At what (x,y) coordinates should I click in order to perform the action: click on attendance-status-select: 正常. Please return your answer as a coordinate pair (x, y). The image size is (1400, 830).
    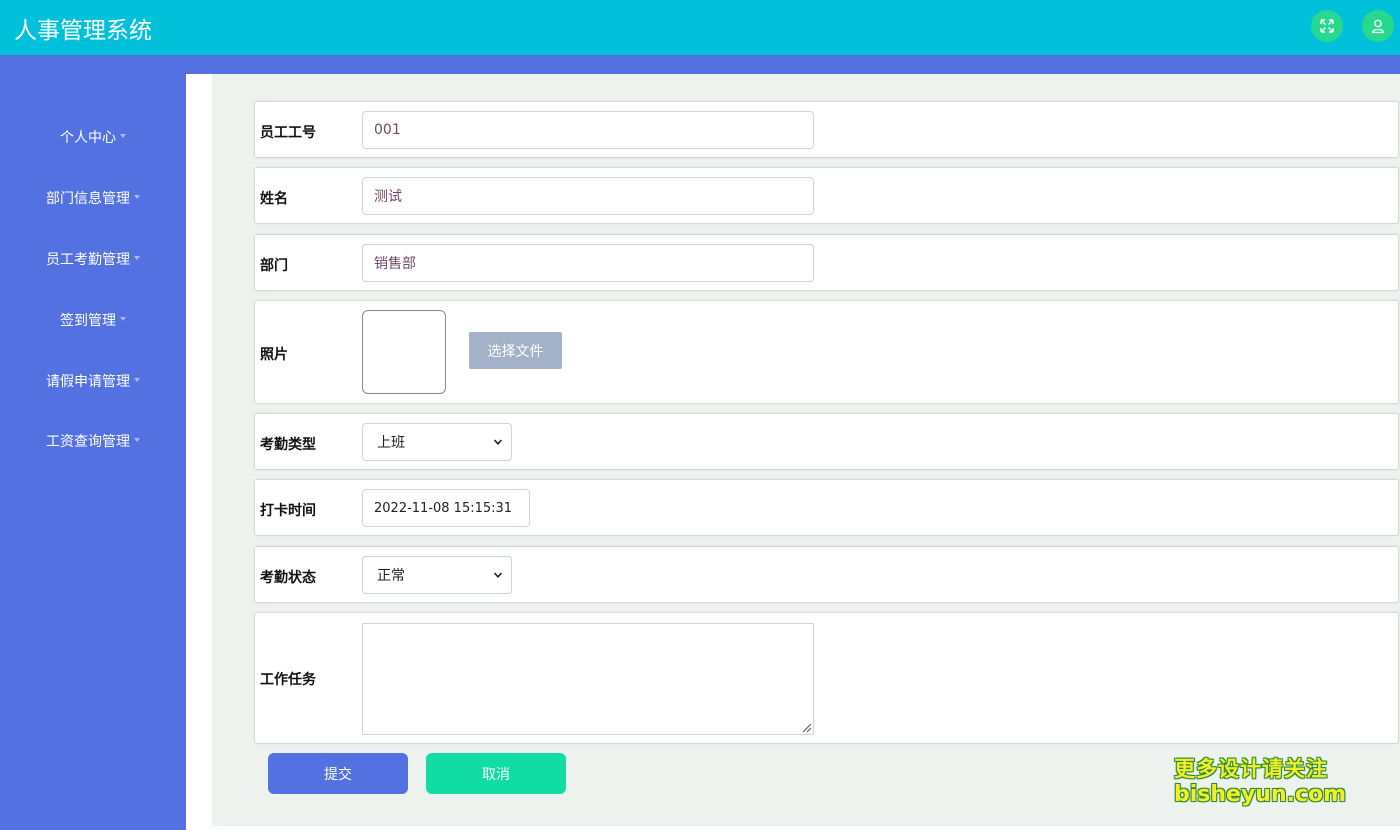
    Looking at the image, I should click on (437, 575).